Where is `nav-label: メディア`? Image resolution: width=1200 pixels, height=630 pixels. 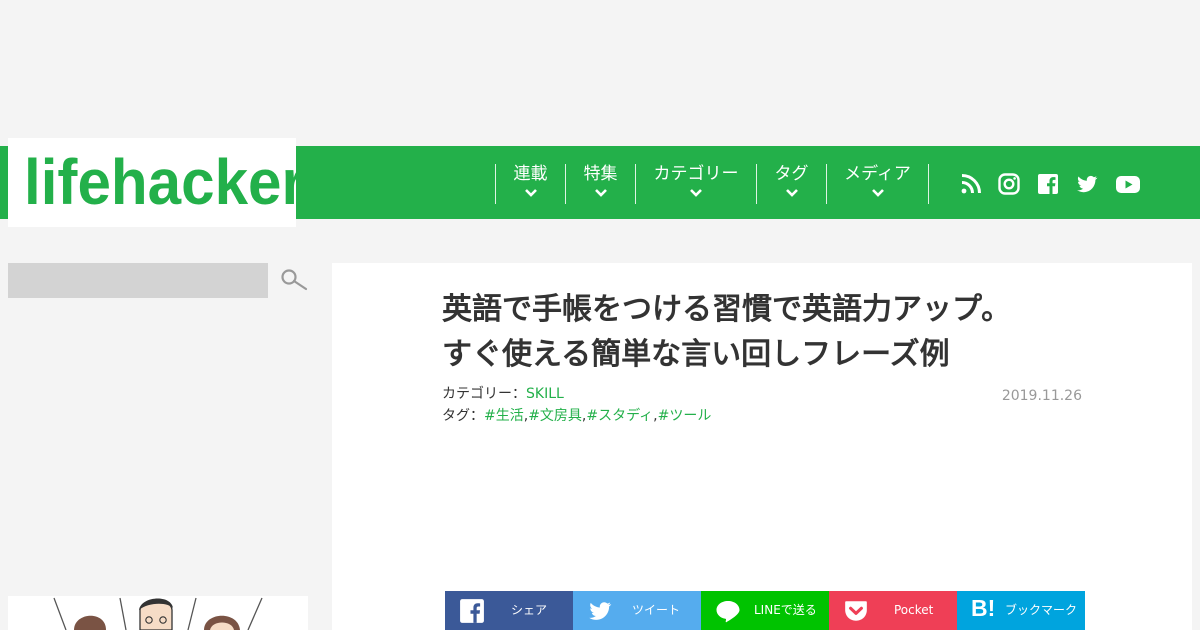 nav-label: メディア is located at coordinates (877, 174).